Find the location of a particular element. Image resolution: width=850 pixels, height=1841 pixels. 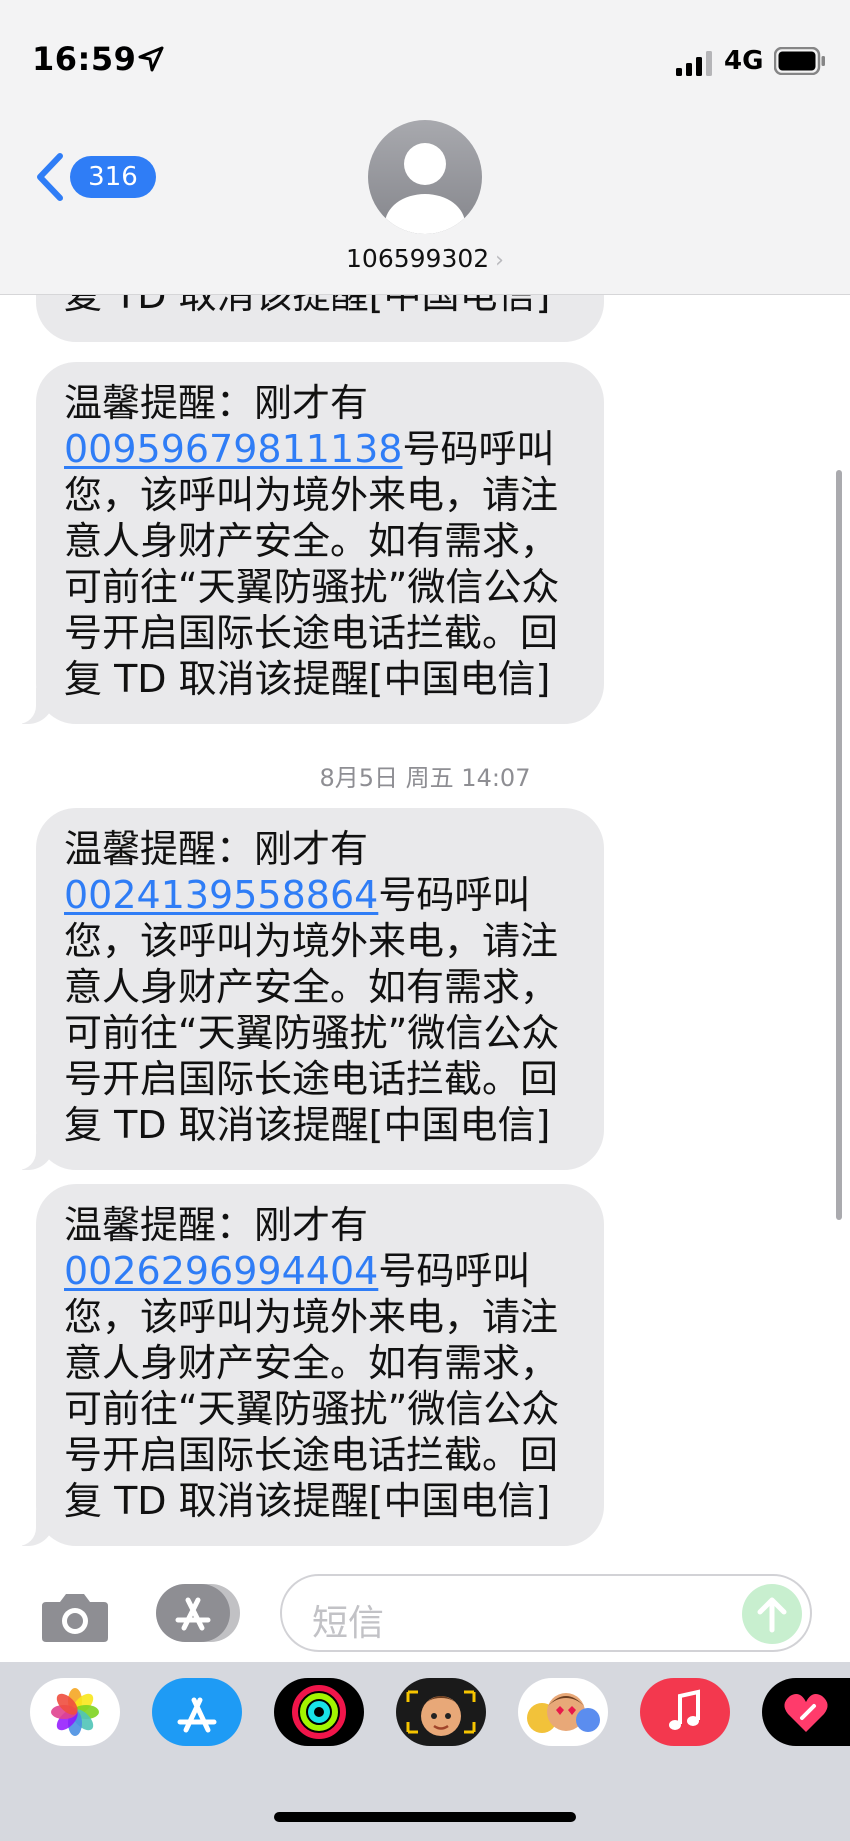

scrollbar is located at coordinates (839, 845).